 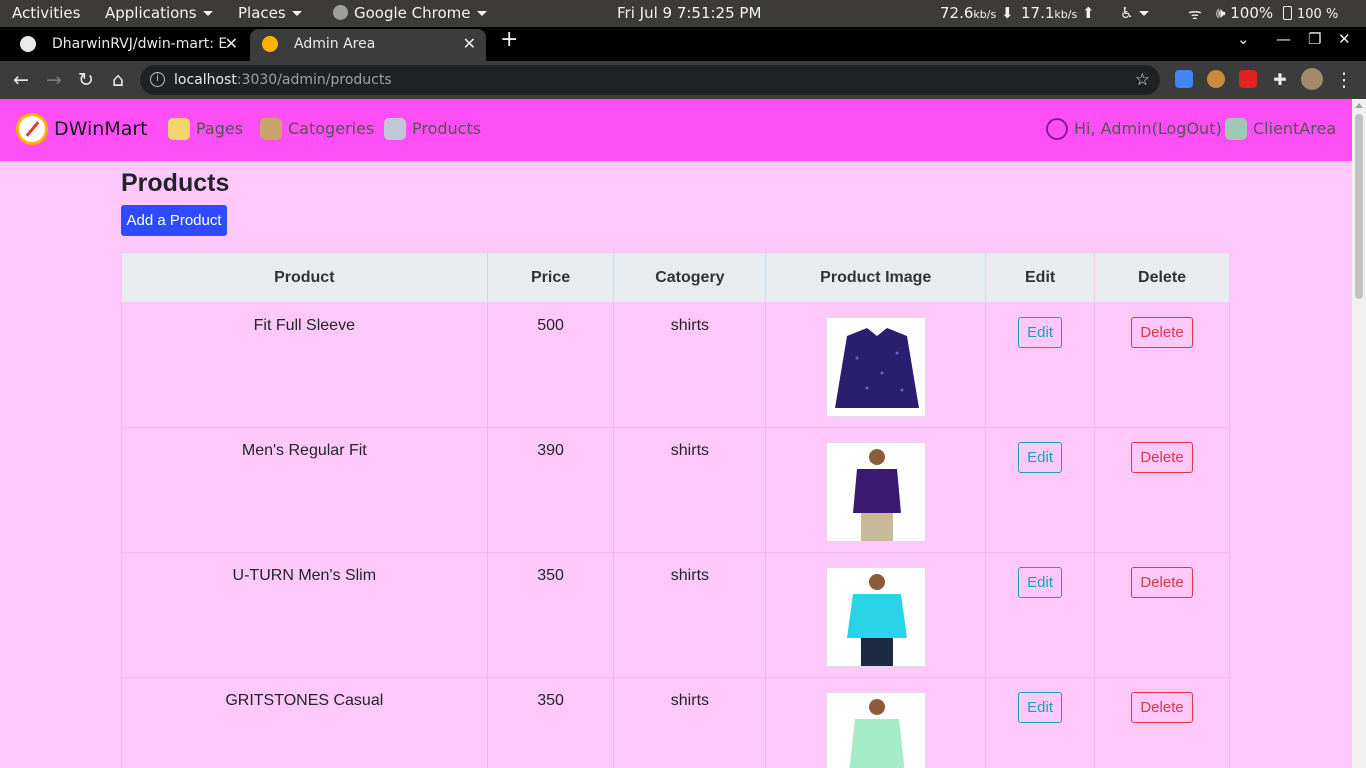 What do you see at coordinates (550, 615) in the screenshot?
I see `product-price: 350` at bounding box center [550, 615].